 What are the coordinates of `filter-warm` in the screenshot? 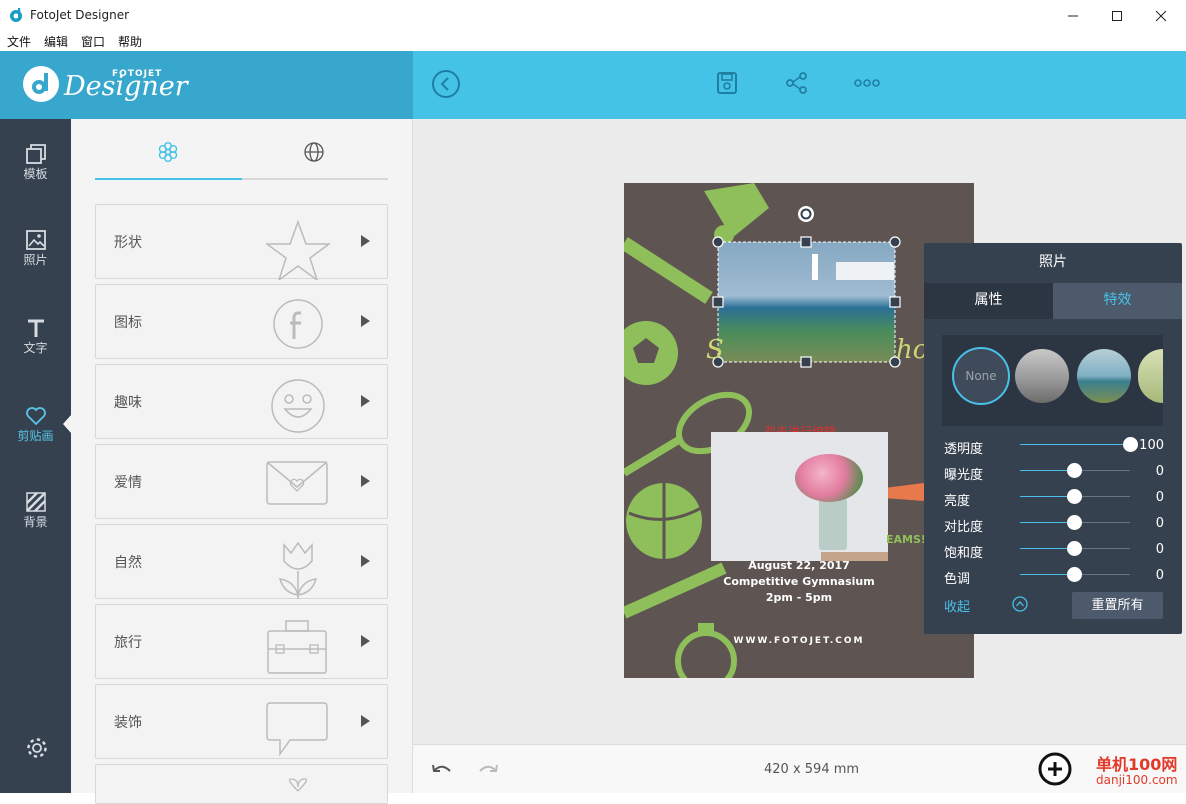 It's located at (1150, 376).